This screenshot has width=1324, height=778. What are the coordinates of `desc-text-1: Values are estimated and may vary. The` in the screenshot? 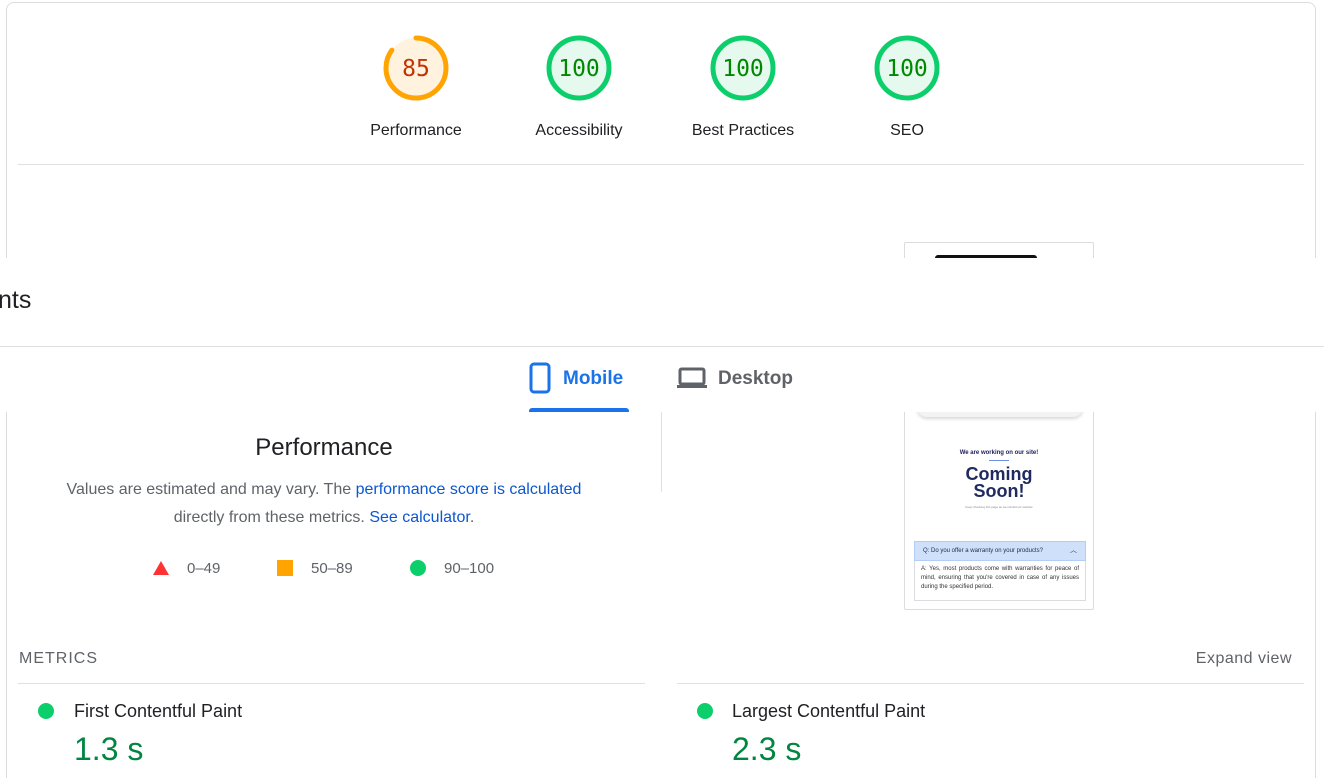 It's located at (211, 489).